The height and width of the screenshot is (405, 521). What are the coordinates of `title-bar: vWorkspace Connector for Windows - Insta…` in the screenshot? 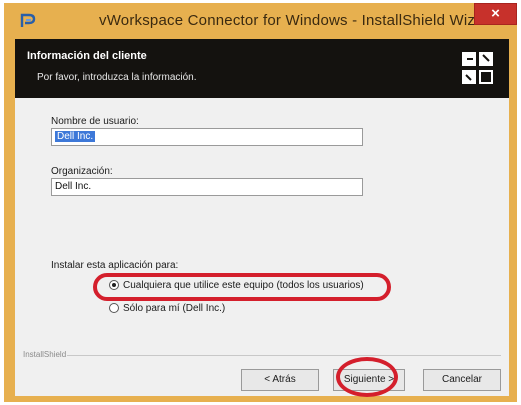 It's located at (260, 21).